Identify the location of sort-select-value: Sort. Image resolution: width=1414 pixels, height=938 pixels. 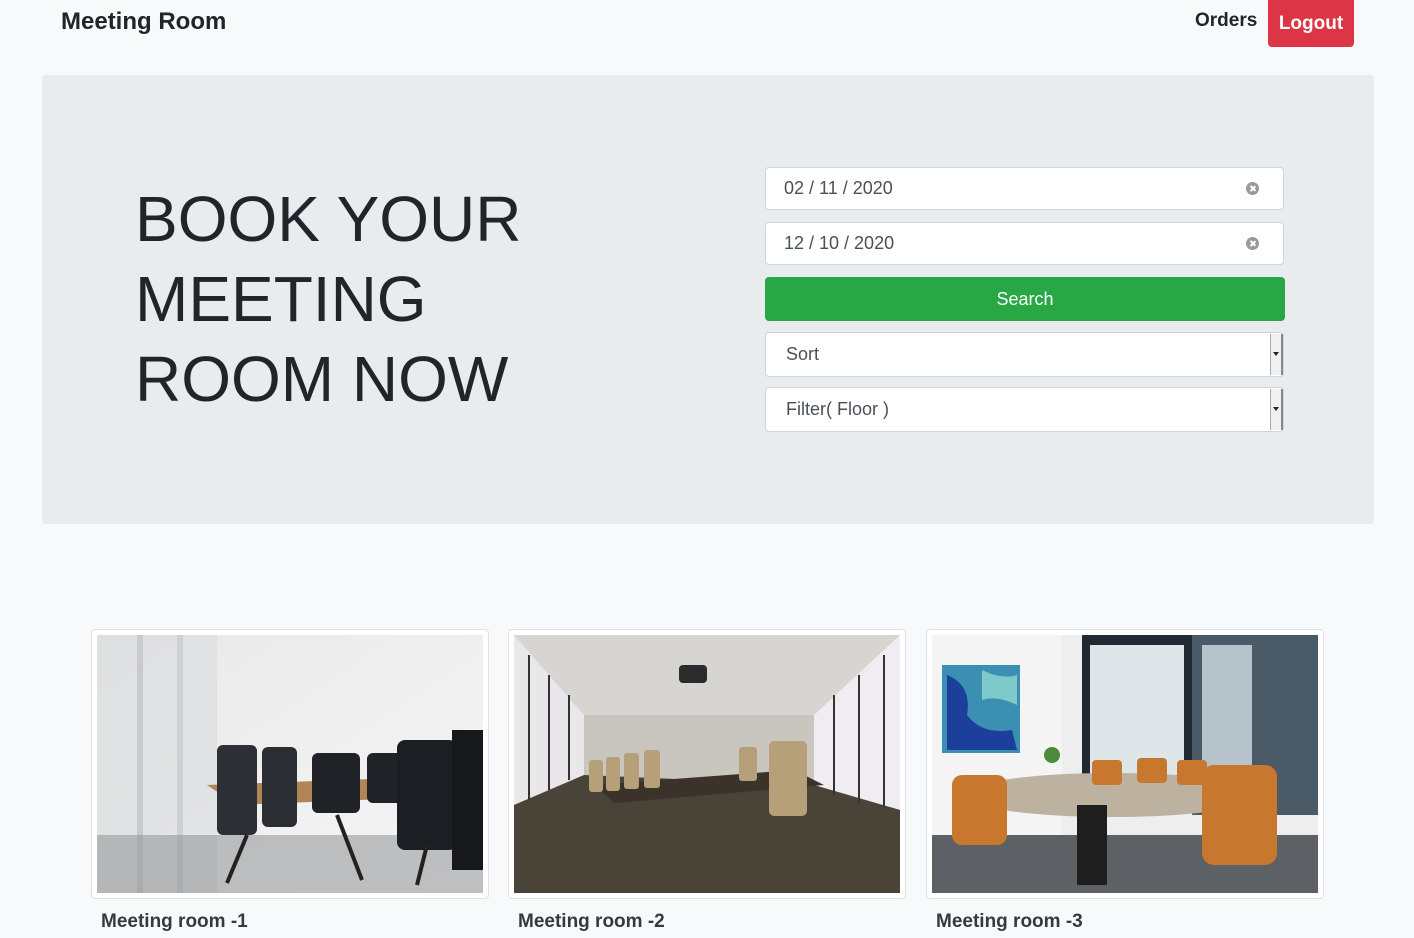
(803, 354).